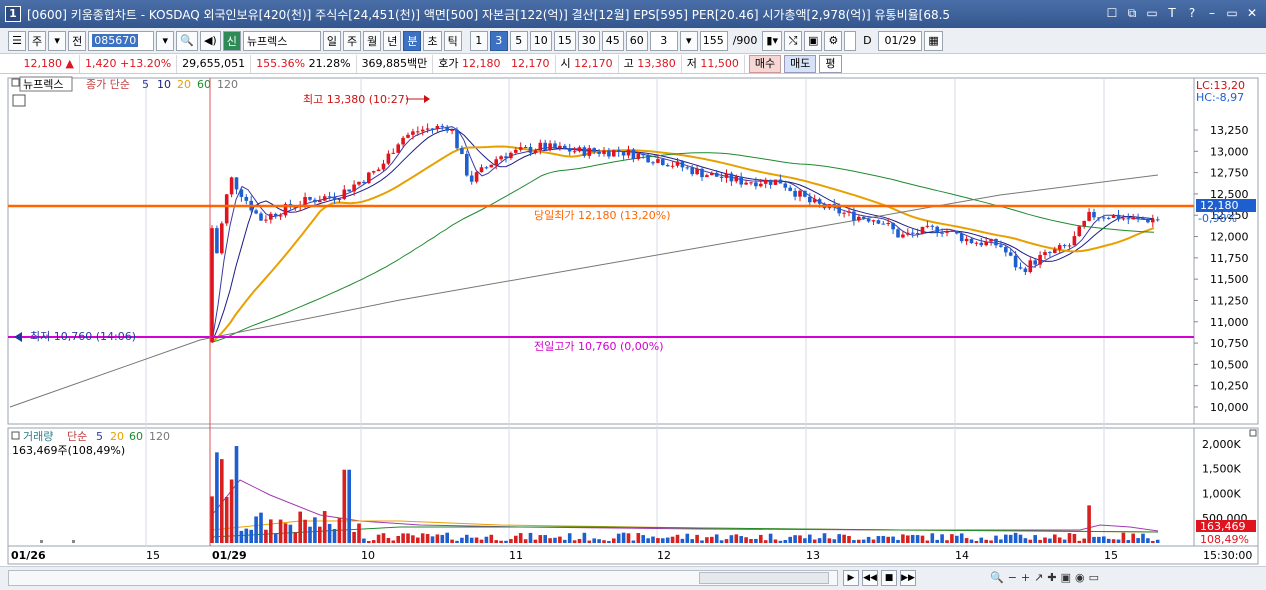 Image resolution: width=1266 pixels, height=590 pixels. Describe the element at coordinates (498, 40) in the screenshot. I see `minute-option-3: 3` at that location.